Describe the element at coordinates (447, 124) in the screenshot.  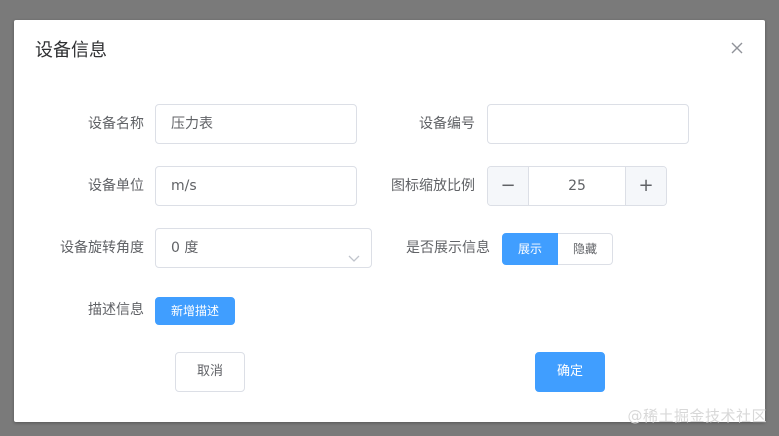
I see `device-code-label: 设备编号` at that location.